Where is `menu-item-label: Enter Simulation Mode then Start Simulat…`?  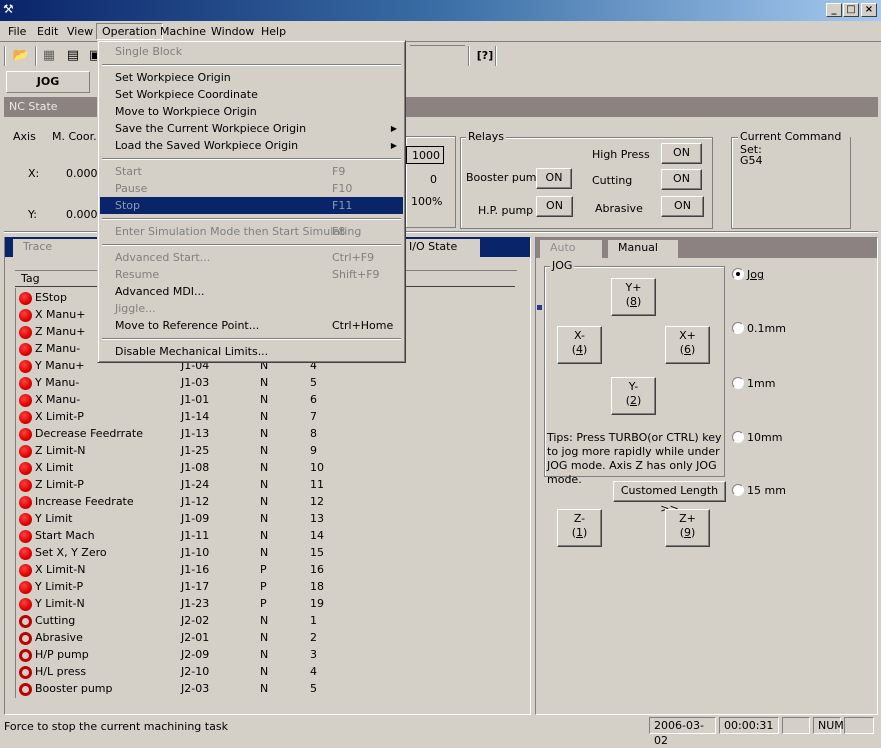
menu-item-label: Enter Simulation Mode then Start Simulat… is located at coordinates (238, 231).